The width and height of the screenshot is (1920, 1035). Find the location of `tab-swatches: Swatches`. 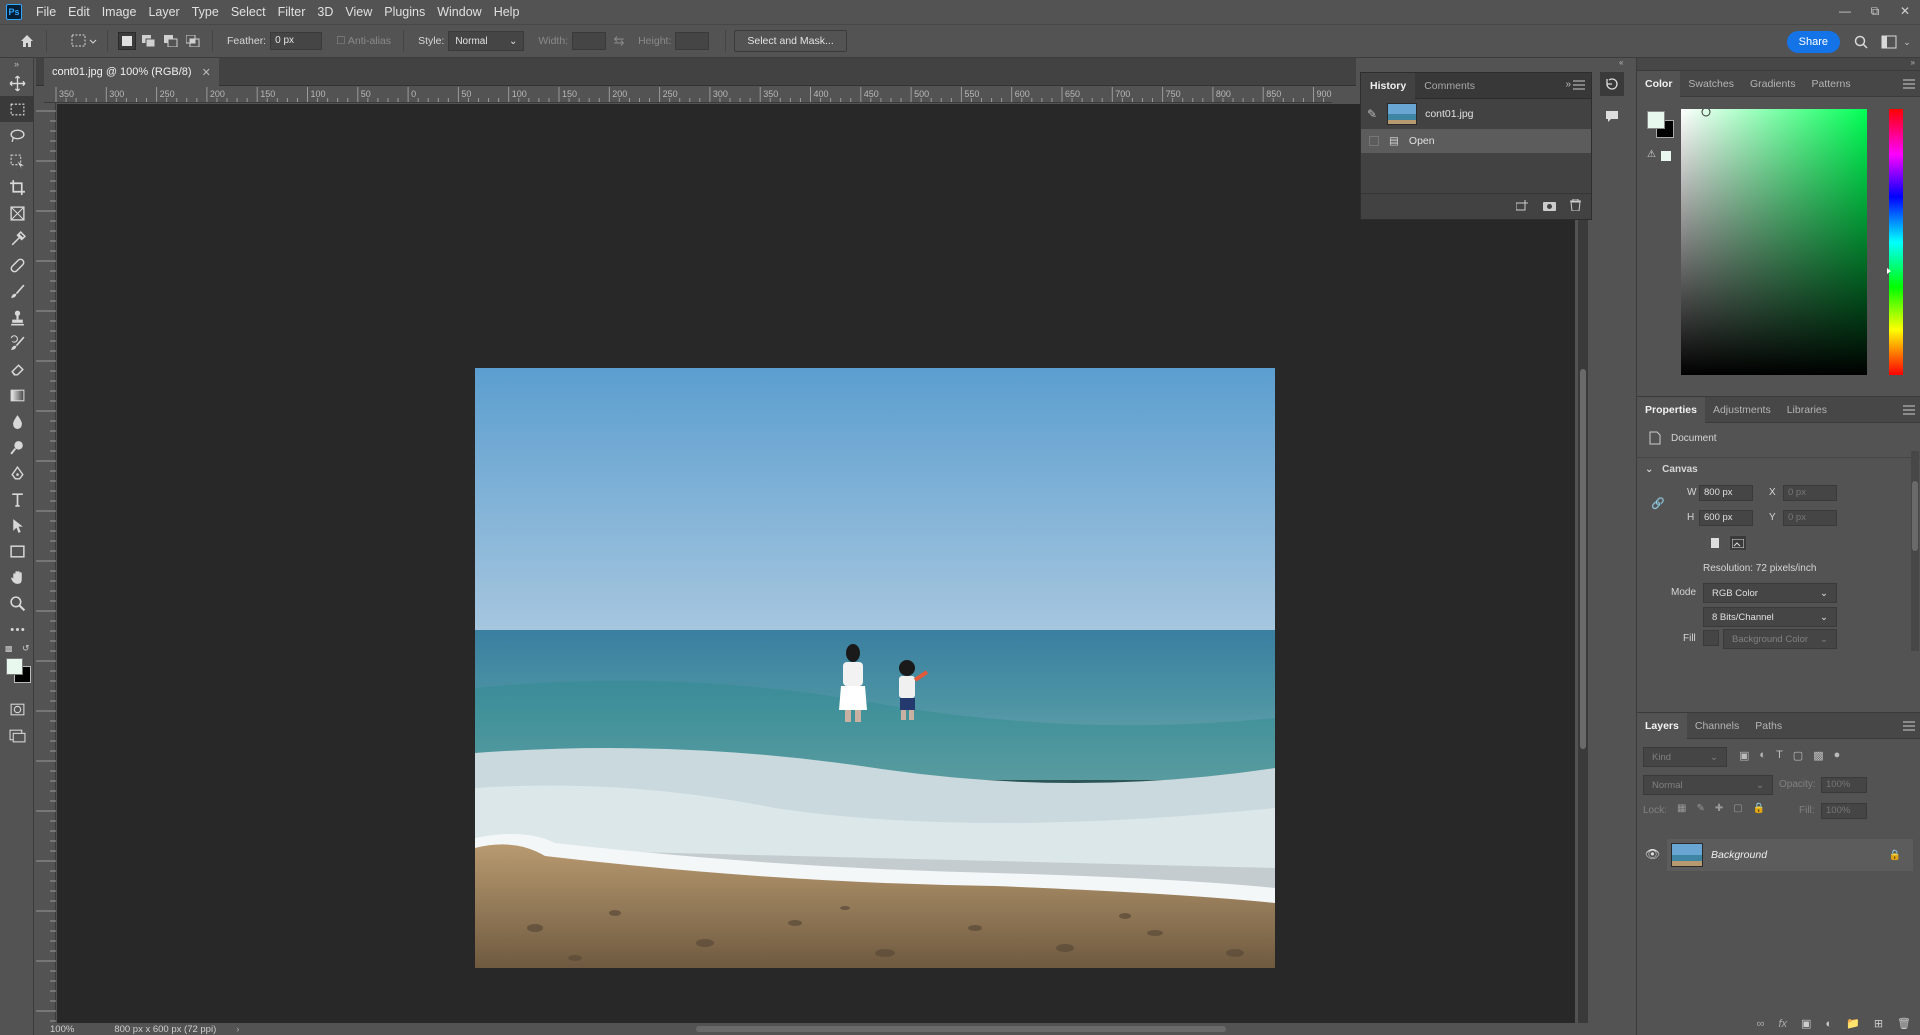

tab-swatches: Swatches is located at coordinates (1711, 84).